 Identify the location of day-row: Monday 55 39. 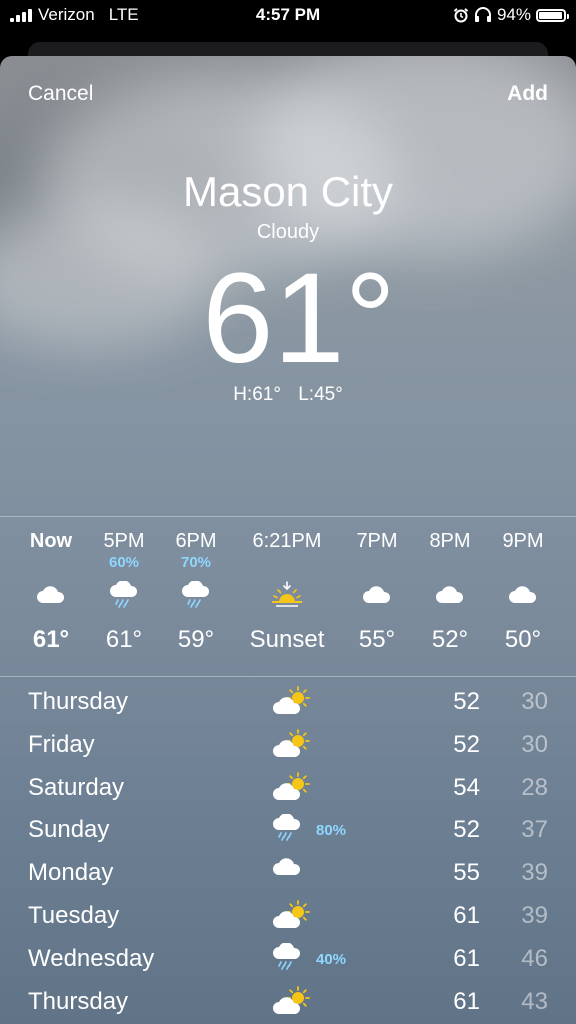
(288, 874).